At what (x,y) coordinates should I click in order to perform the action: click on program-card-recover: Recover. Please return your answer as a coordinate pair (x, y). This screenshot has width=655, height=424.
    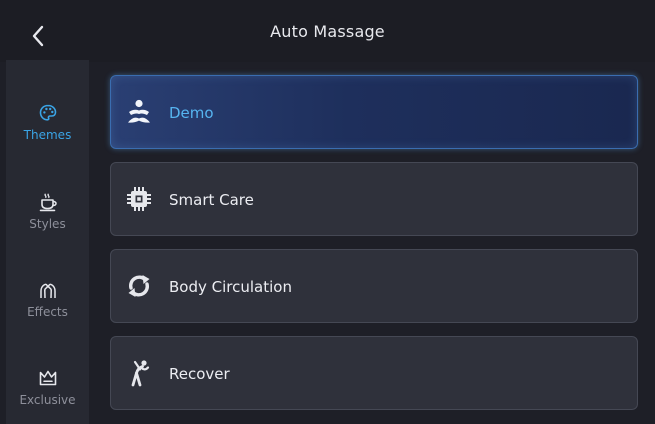
    Looking at the image, I should click on (374, 373).